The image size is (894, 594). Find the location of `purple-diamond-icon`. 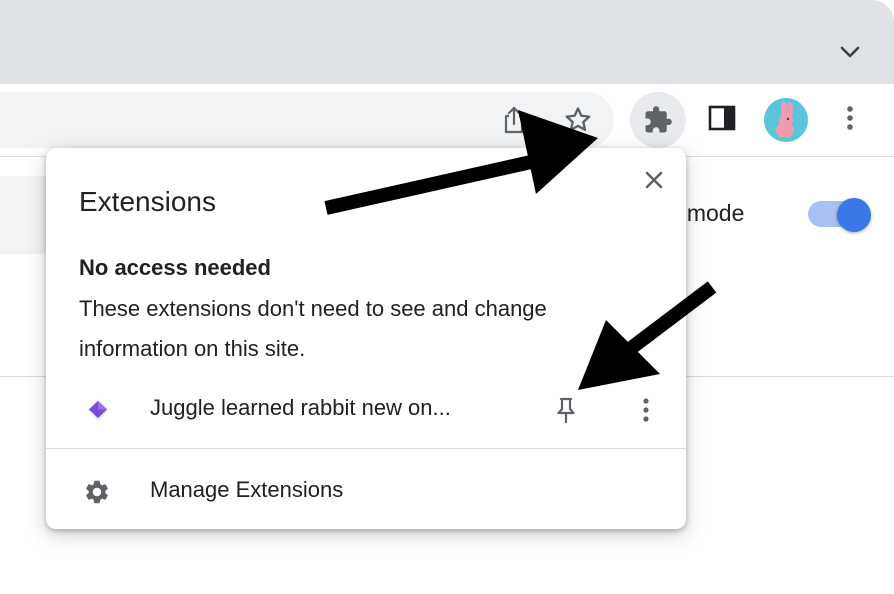

purple-diamond-icon is located at coordinates (98, 410).